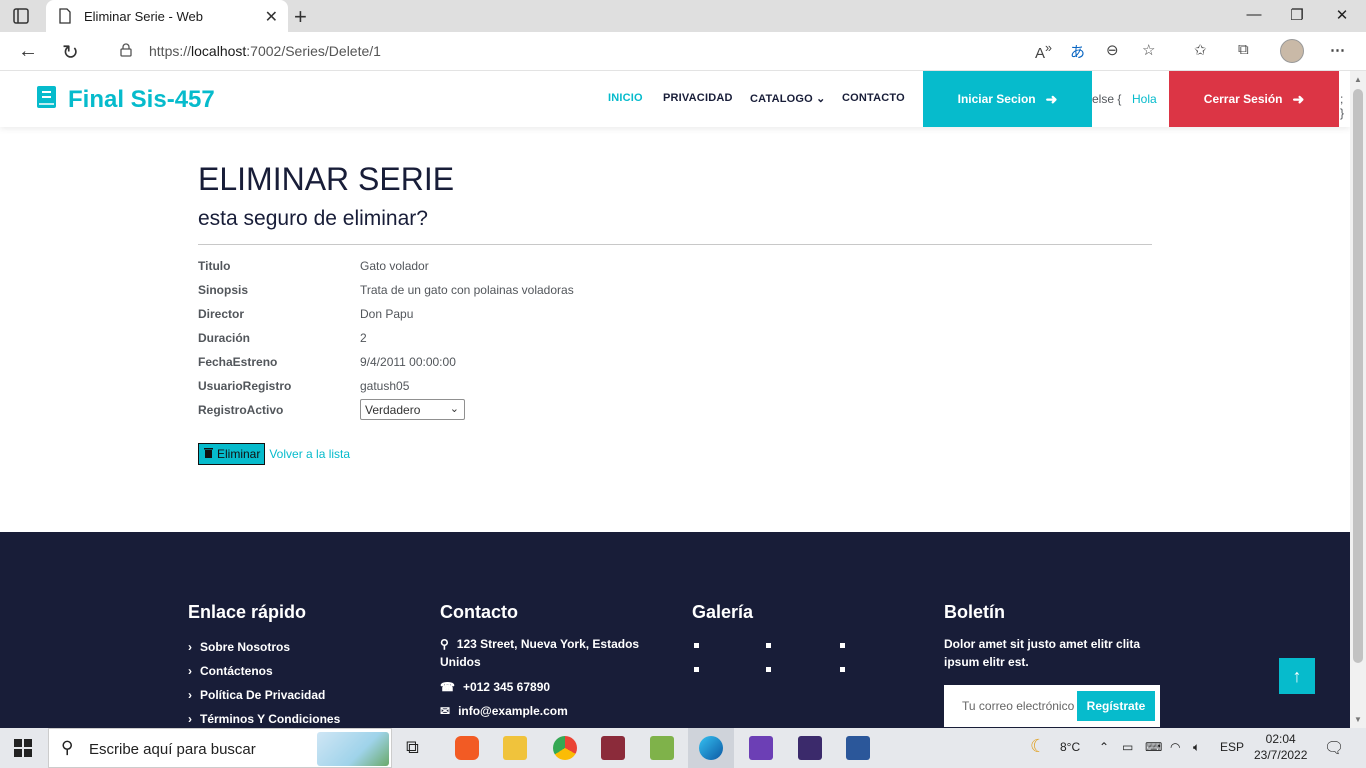 The width and height of the screenshot is (1366, 768). What do you see at coordinates (300, 17) in the screenshot?
I see `new-tab-icon: +` at bounding box center [300, 17].